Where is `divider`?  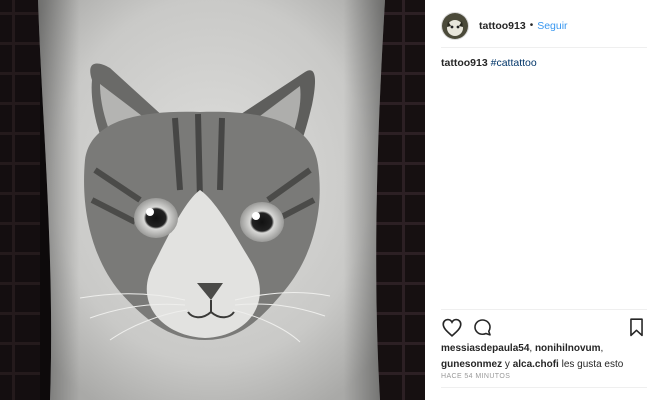
divider is located at coordinates (544, 387).